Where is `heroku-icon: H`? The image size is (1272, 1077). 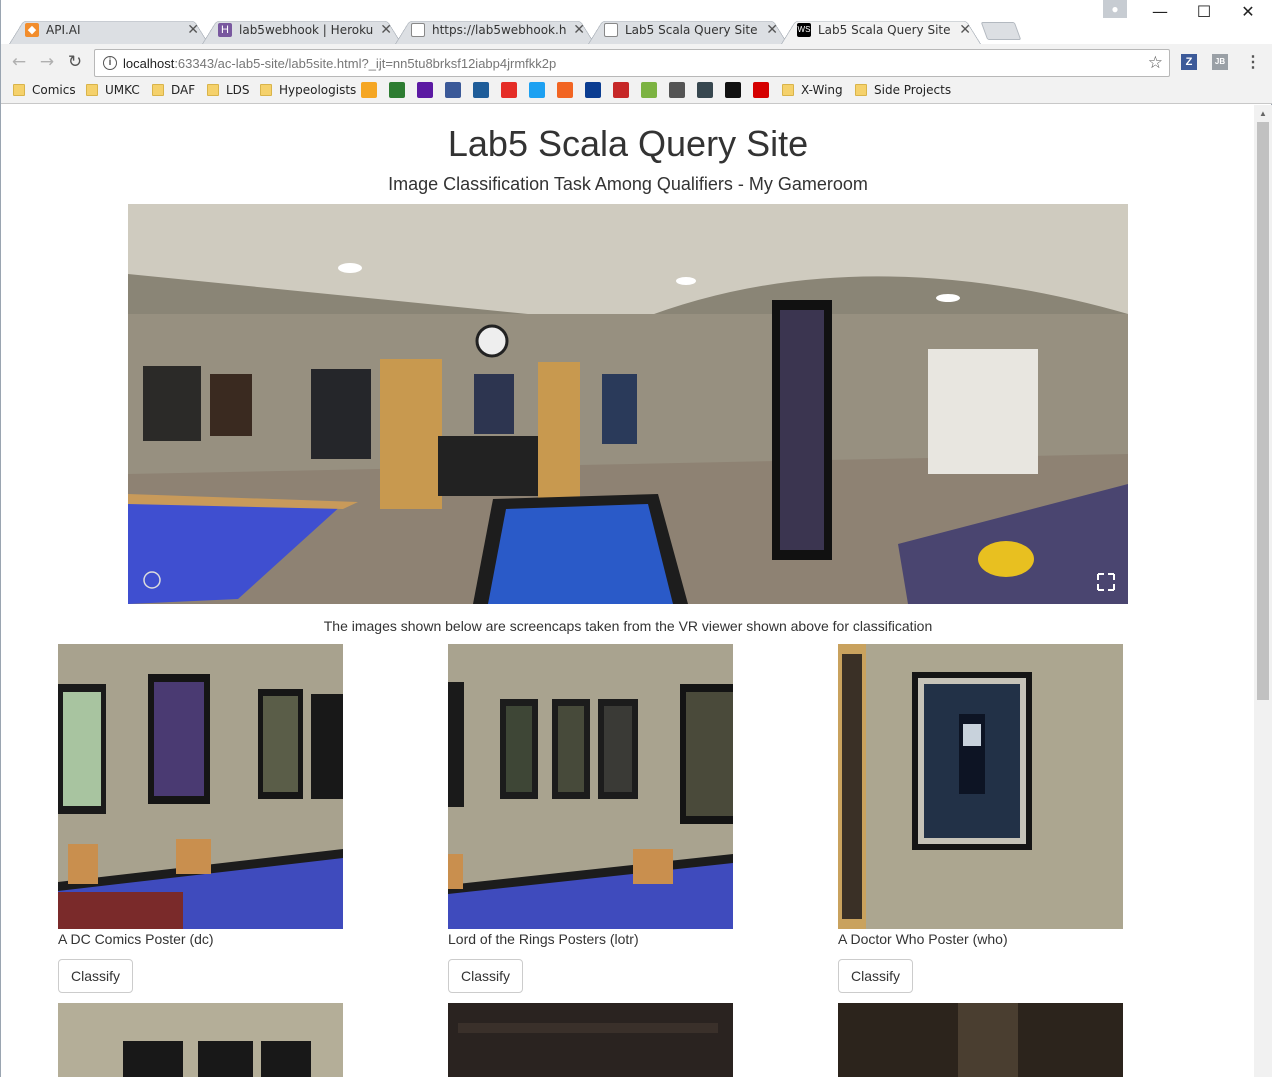
heroku-icon: H is located at coordinates (225, 30).